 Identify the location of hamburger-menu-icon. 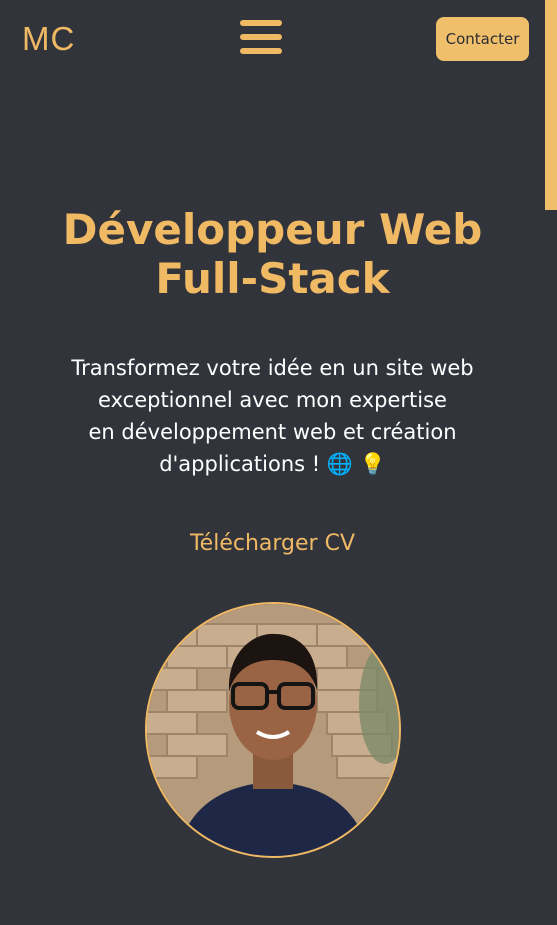
(261, 37).